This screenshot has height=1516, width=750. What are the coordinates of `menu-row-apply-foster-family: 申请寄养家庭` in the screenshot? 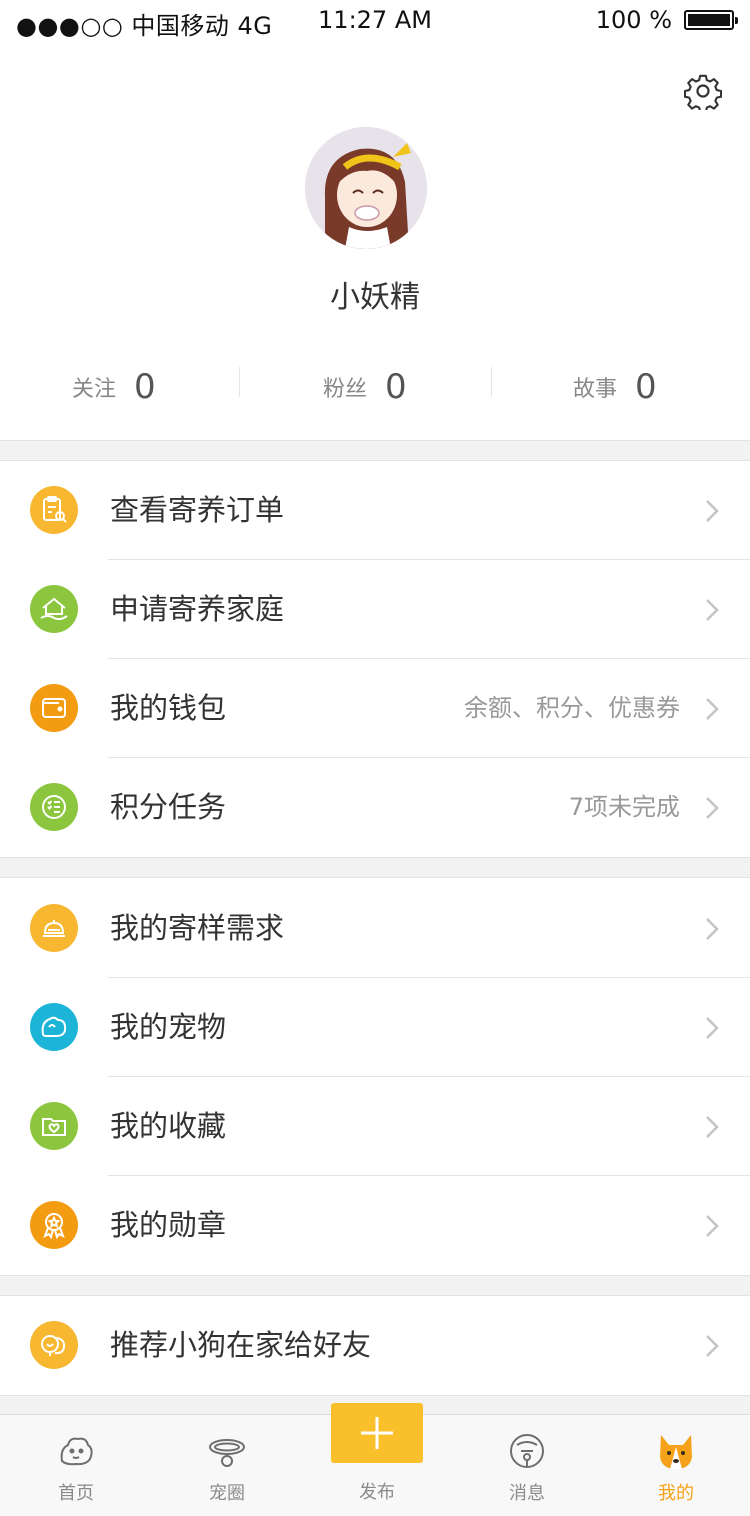 It's located at (375, 609).